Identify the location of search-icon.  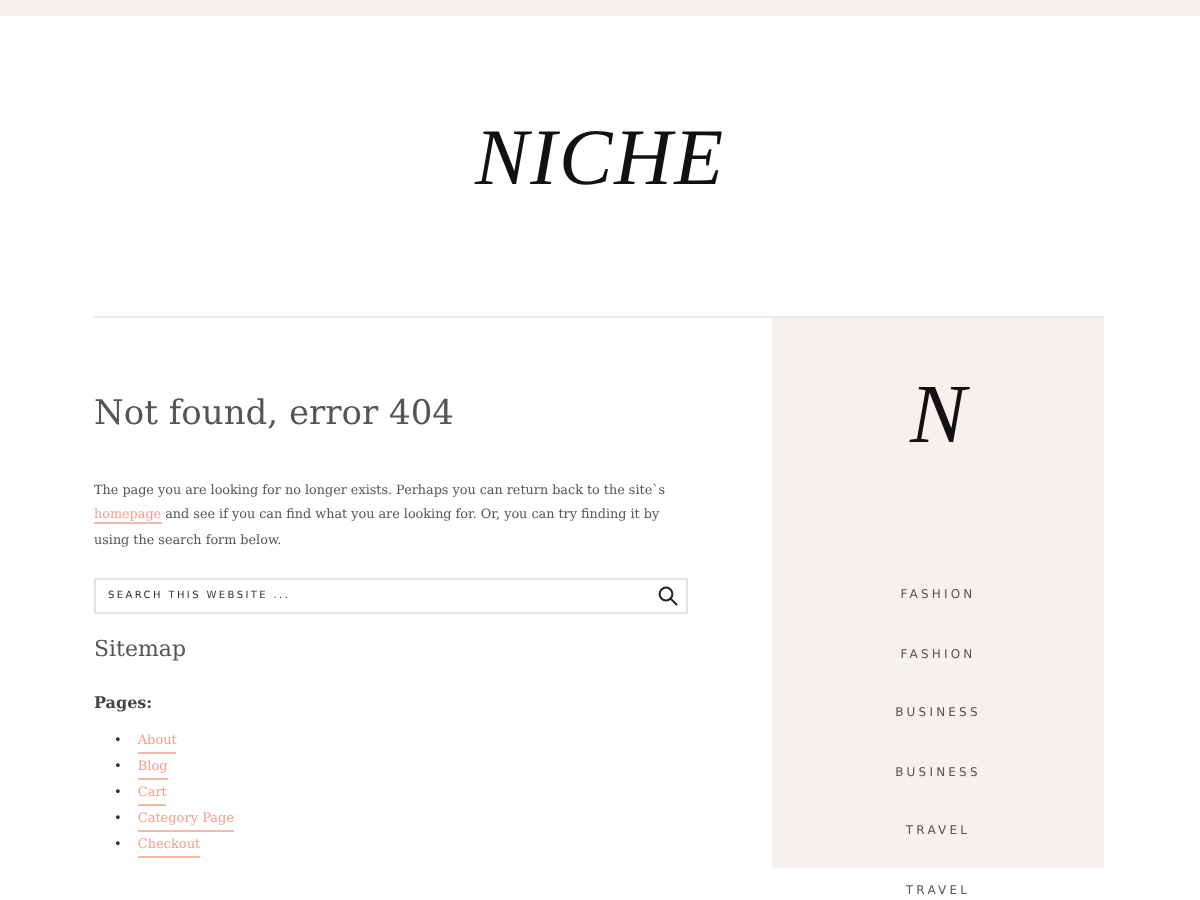
(668, 595).